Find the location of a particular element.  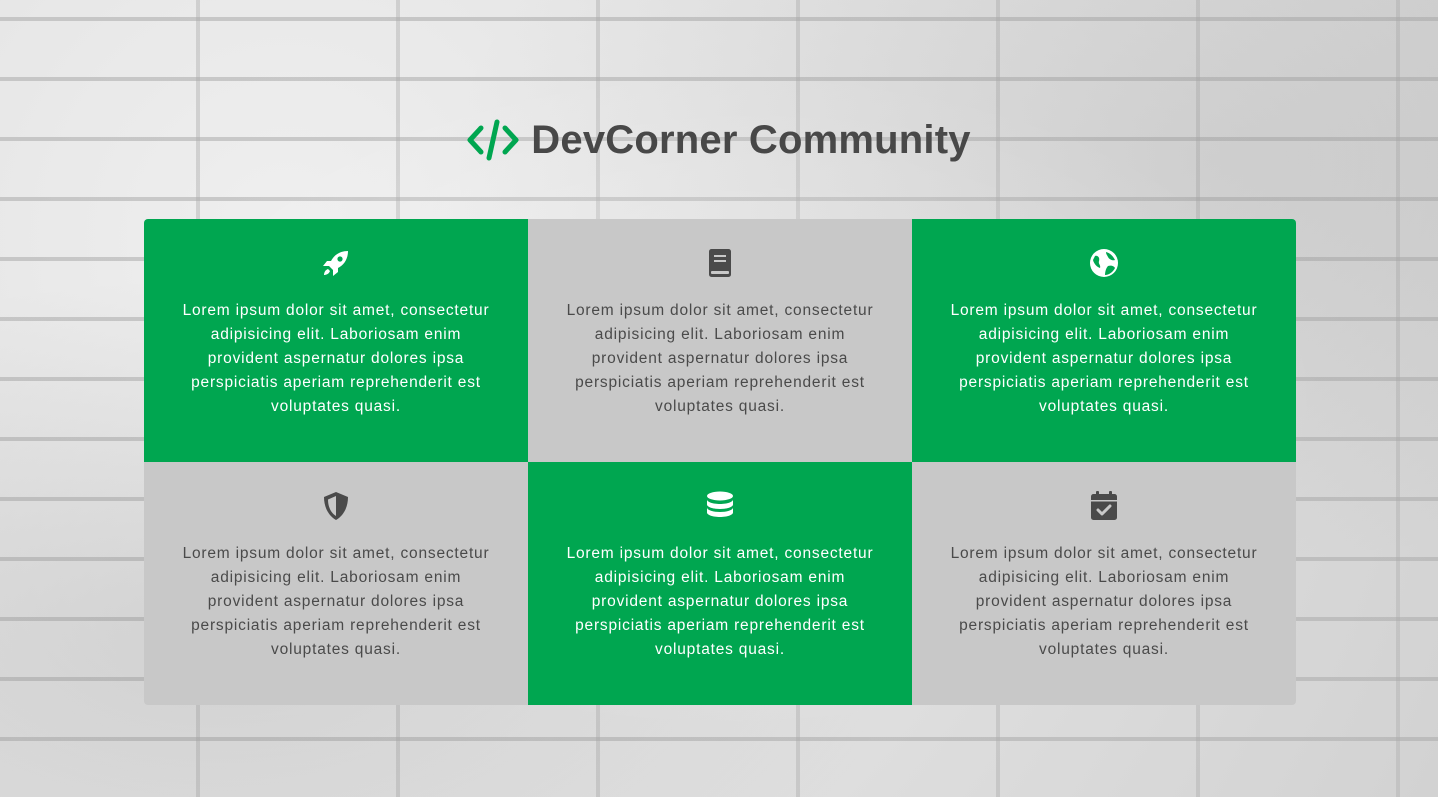

shield-icon is located at coordinates (336, 506).